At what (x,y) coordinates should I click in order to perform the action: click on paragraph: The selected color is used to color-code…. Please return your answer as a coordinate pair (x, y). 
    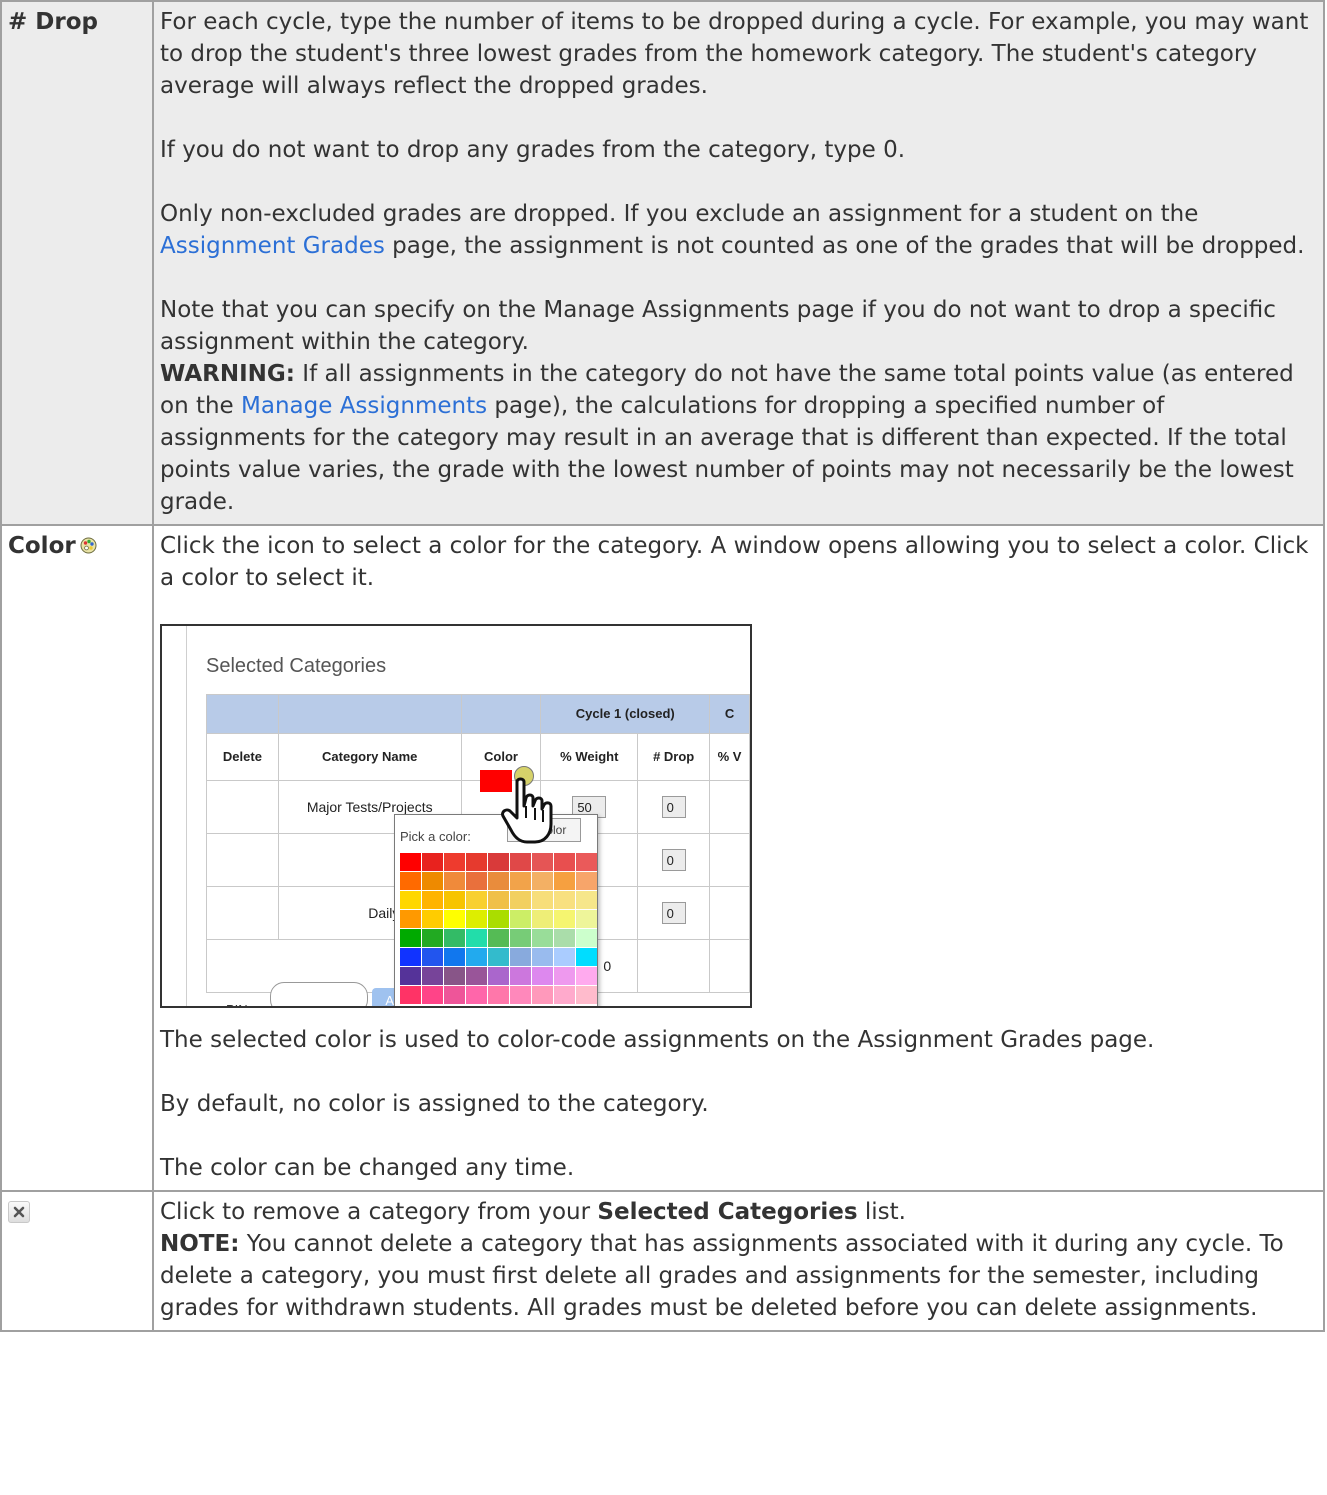
    Looking at the image, I should click on (657, 1040).